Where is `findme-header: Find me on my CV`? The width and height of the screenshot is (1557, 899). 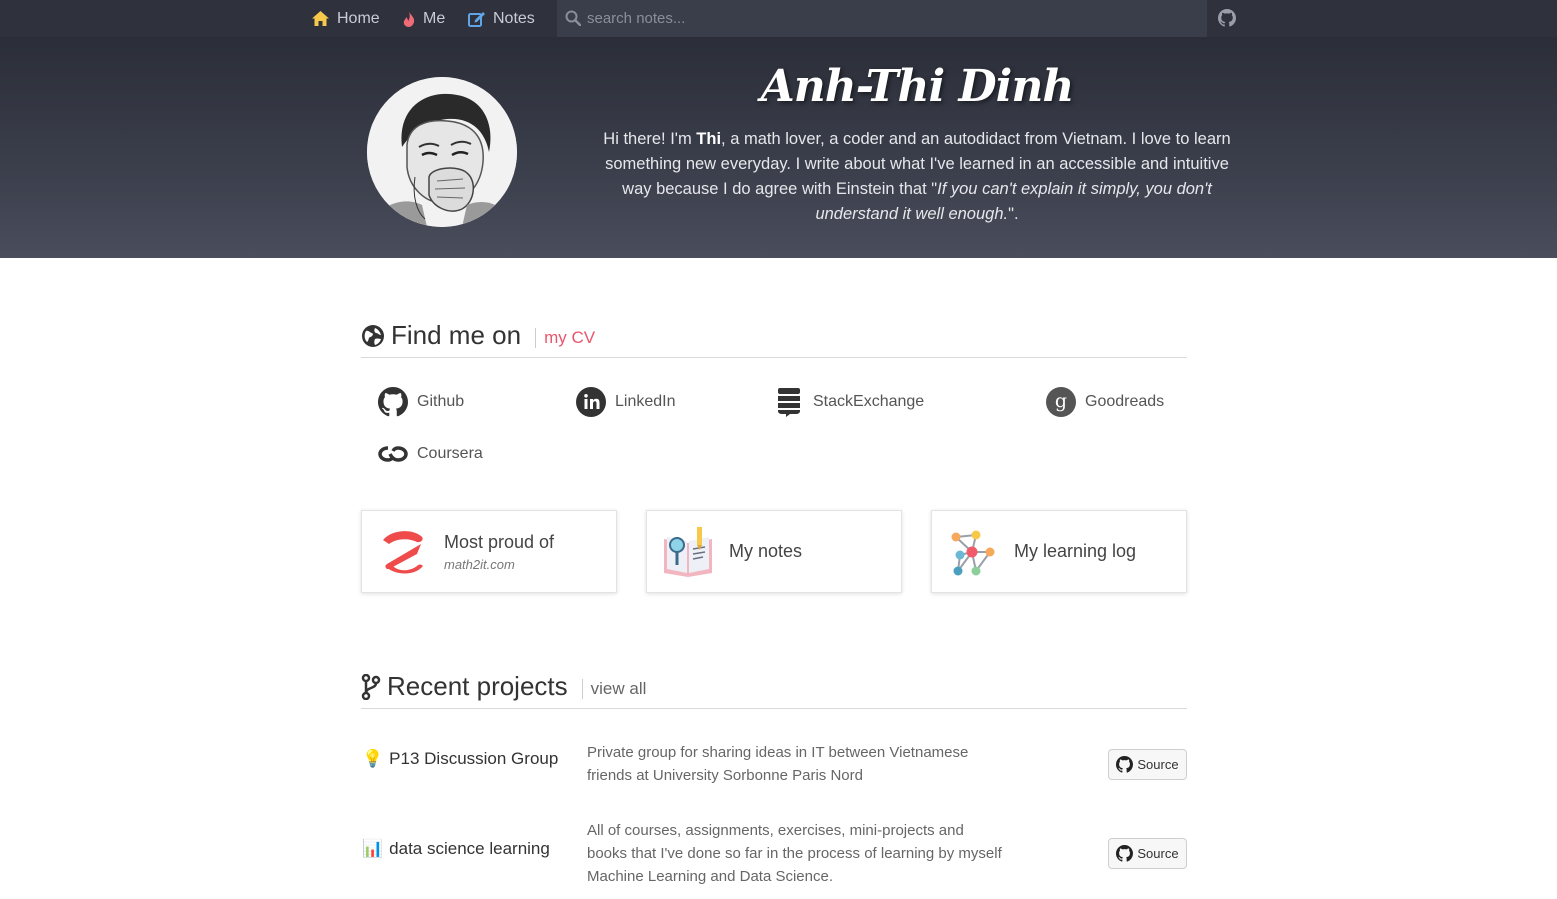
findme-header: Find me on my CV is located at coordinates (774, 338).